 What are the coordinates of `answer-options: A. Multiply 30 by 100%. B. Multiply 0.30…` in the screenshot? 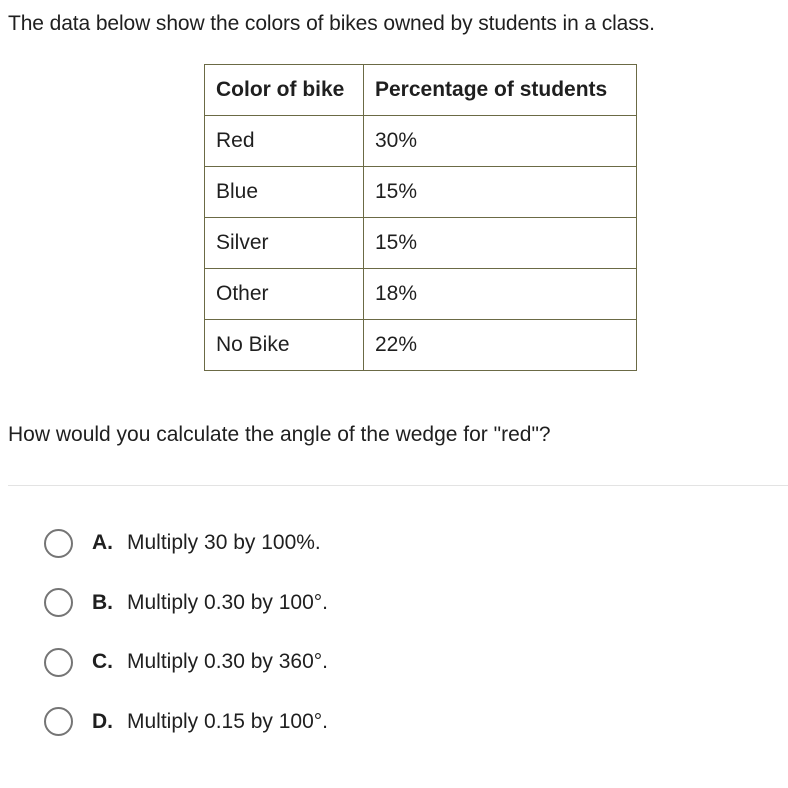 It's located at (186, 644).